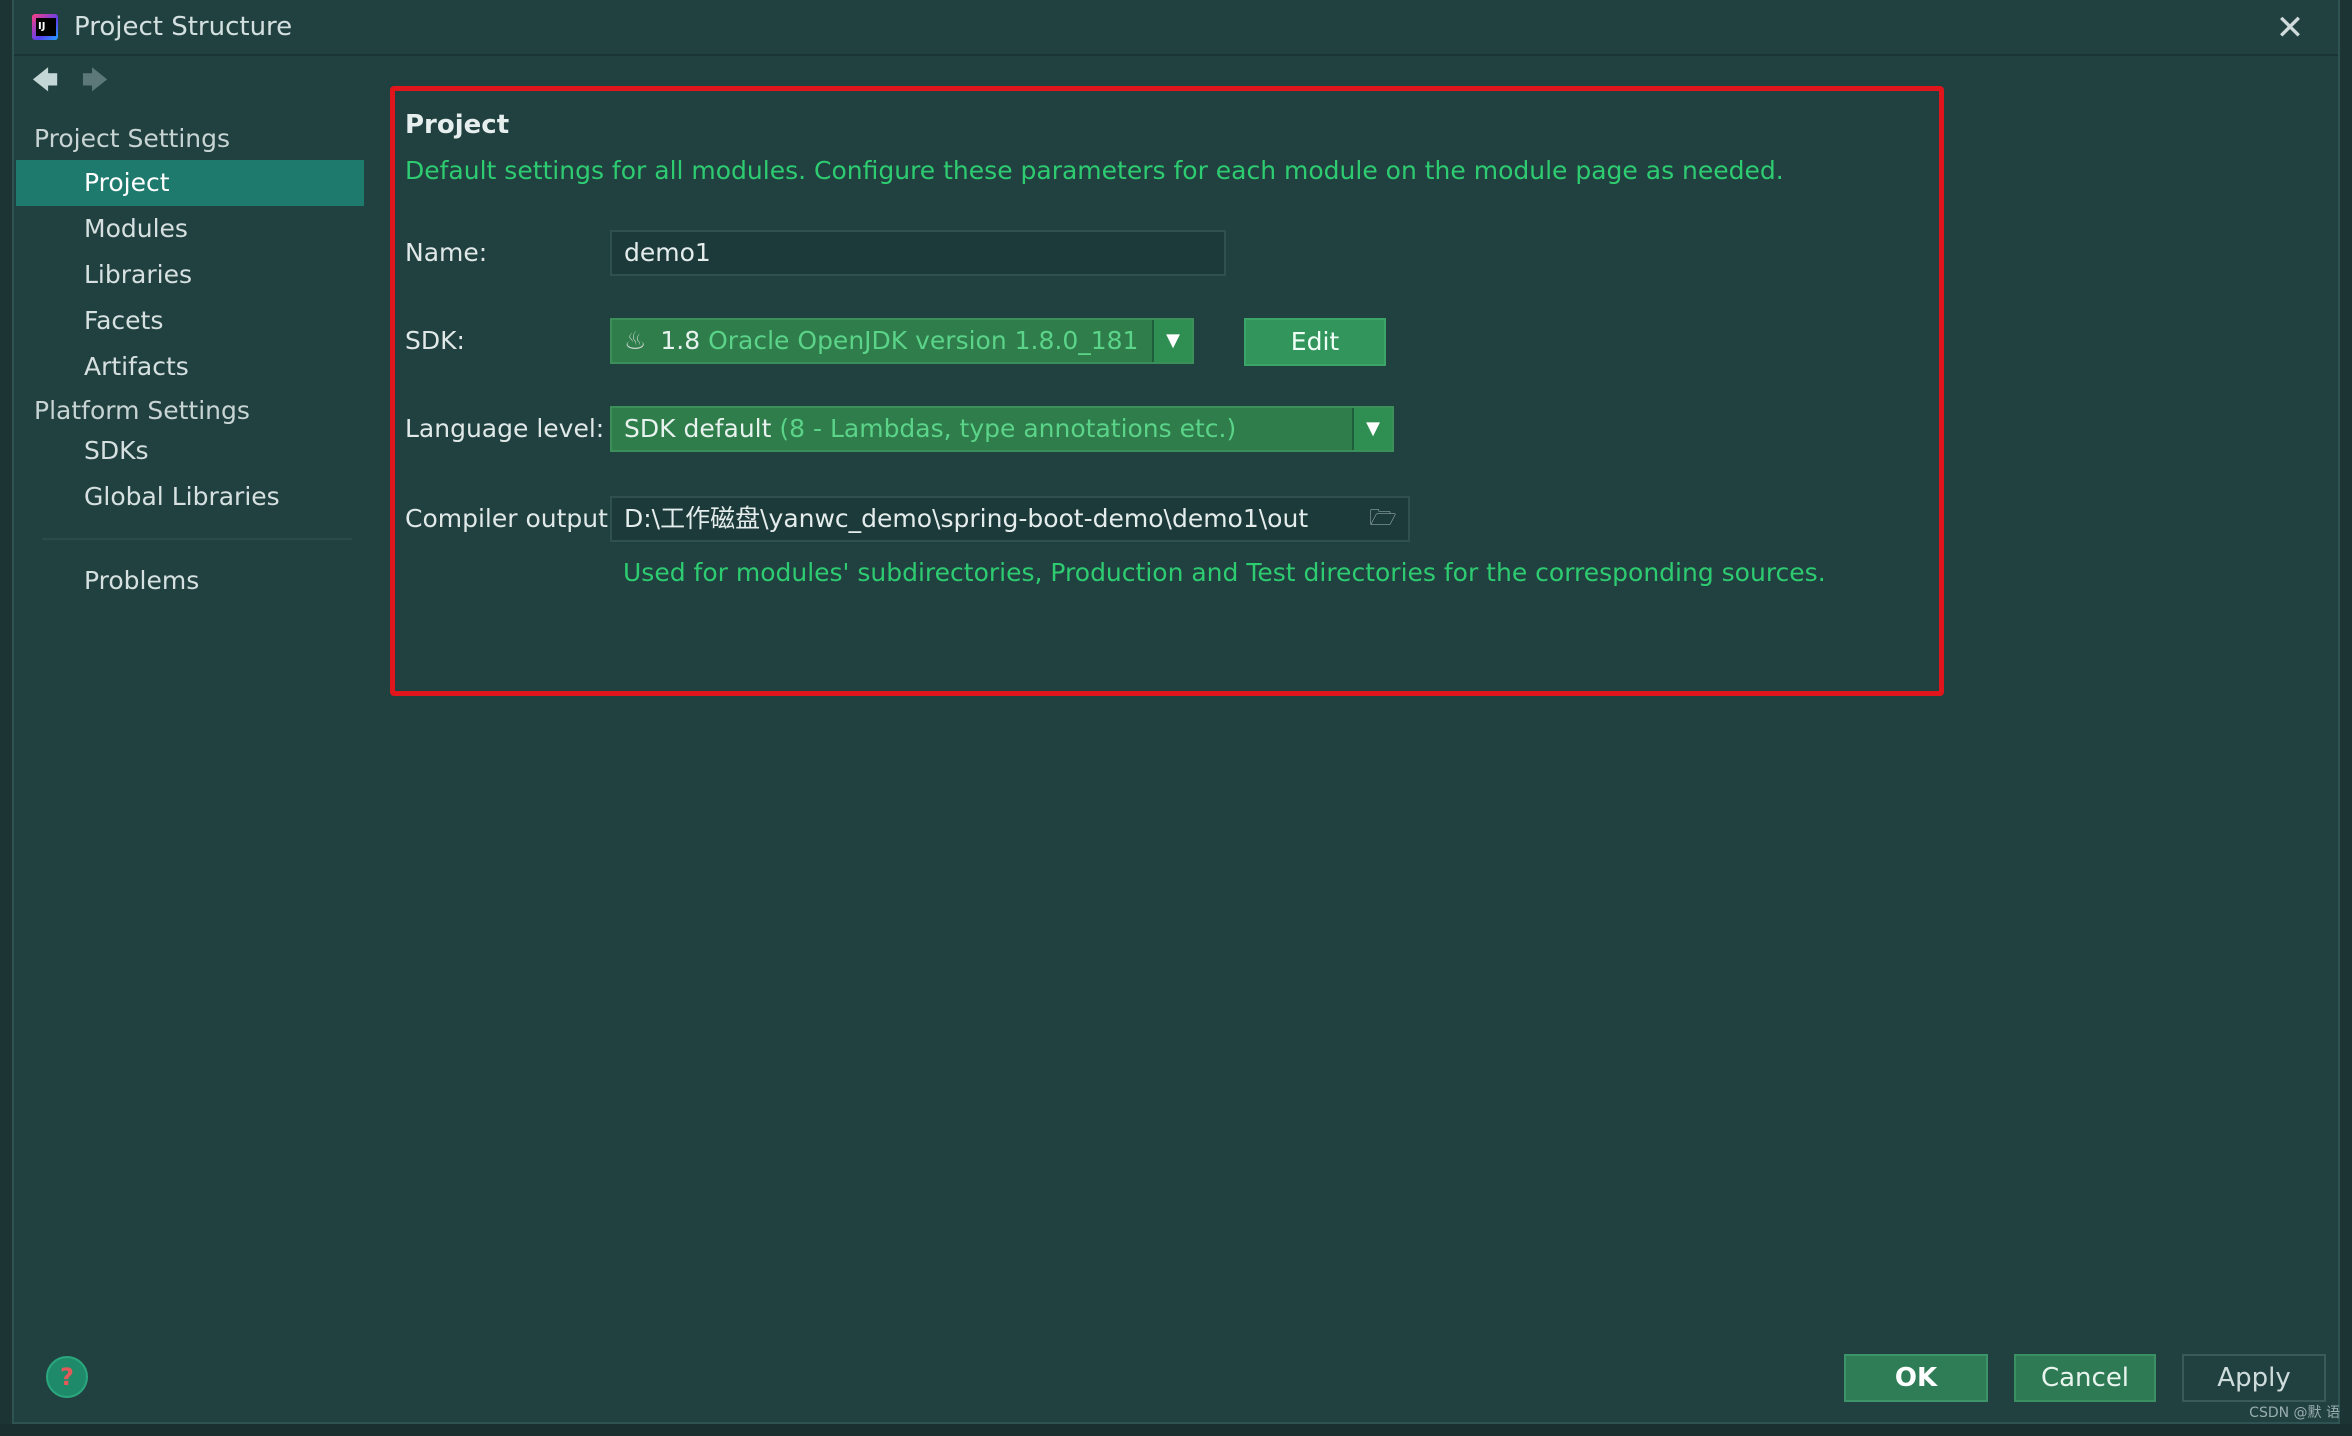  I want to click on sdk-label: SDK:, so click(435, 340).